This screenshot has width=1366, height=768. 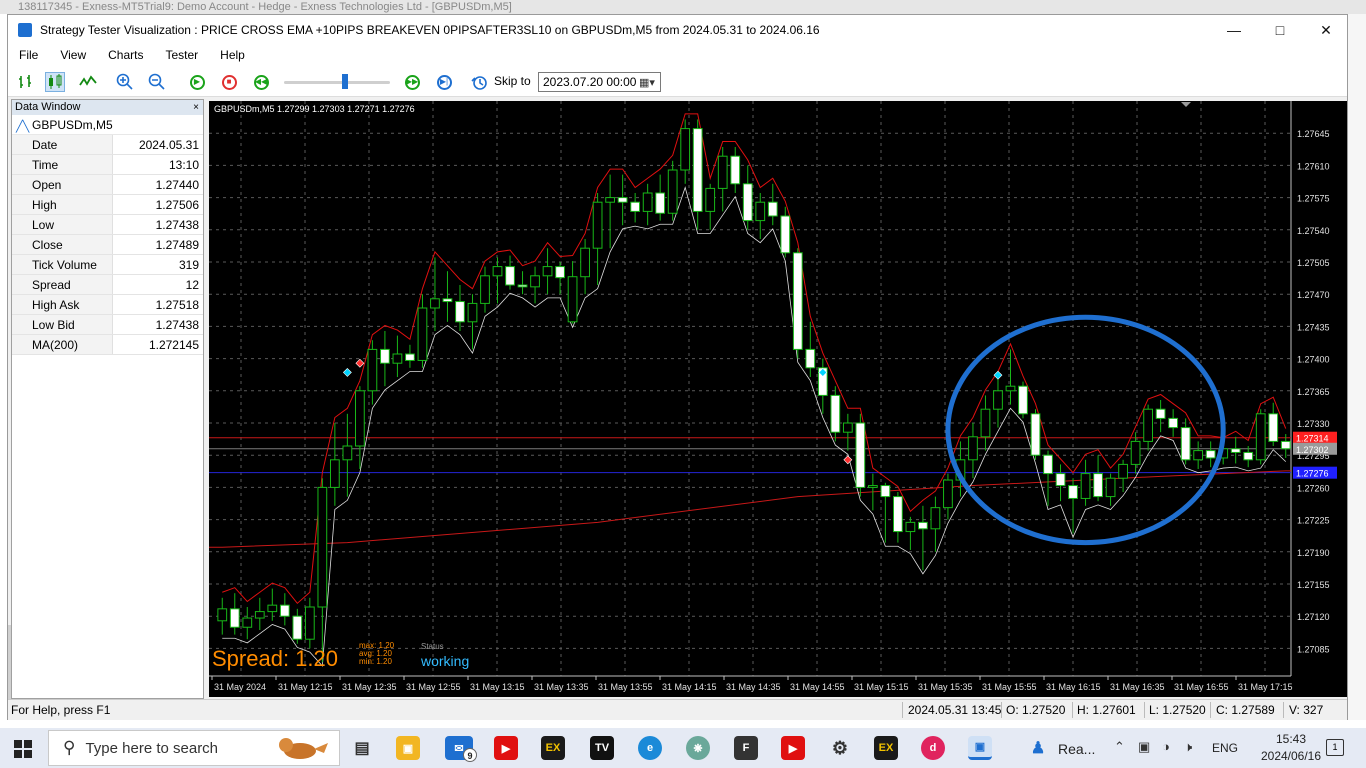 What do you see at coordinates (192, 285) in the screenshot?
I see `data-window-value: 12` at bounding box center [192, 285].